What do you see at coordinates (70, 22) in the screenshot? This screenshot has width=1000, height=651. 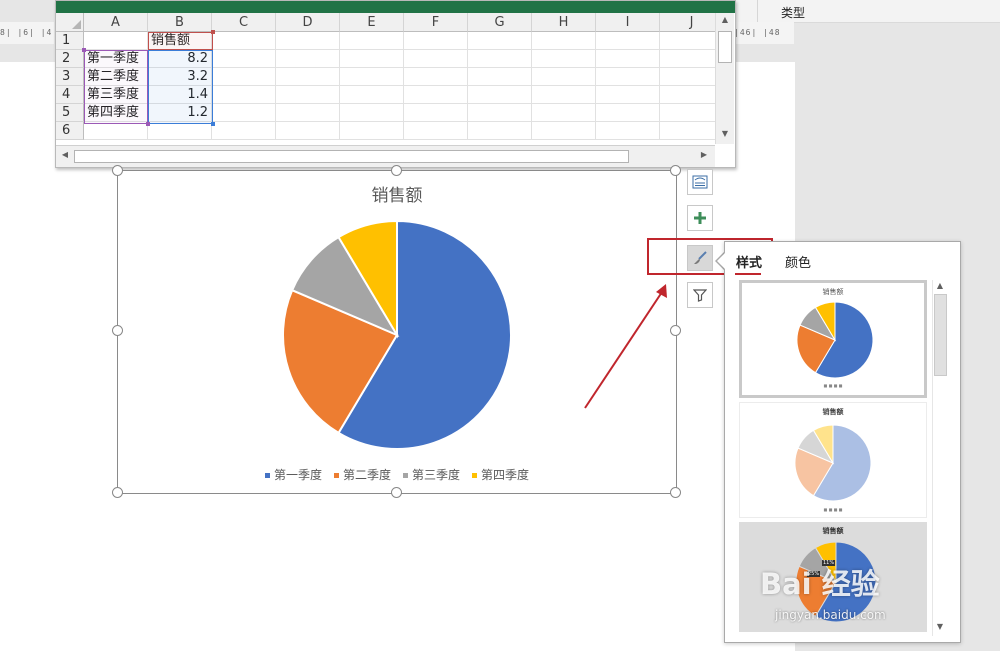 I see `select-all-corner` at bounding box center [70, 22].